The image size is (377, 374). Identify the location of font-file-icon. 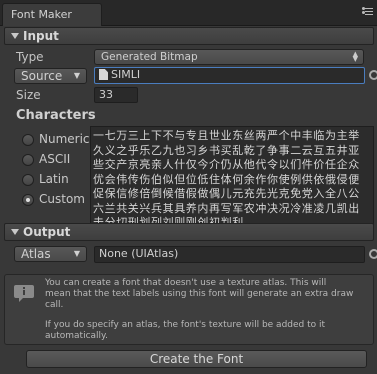
(103, 74).